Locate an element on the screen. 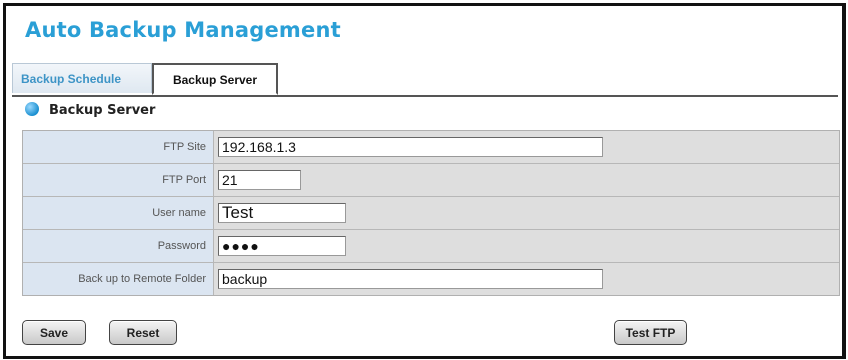 This screenshot has width=848, height=360. form-row-user-name: User name is located at coordinates (431, 213).